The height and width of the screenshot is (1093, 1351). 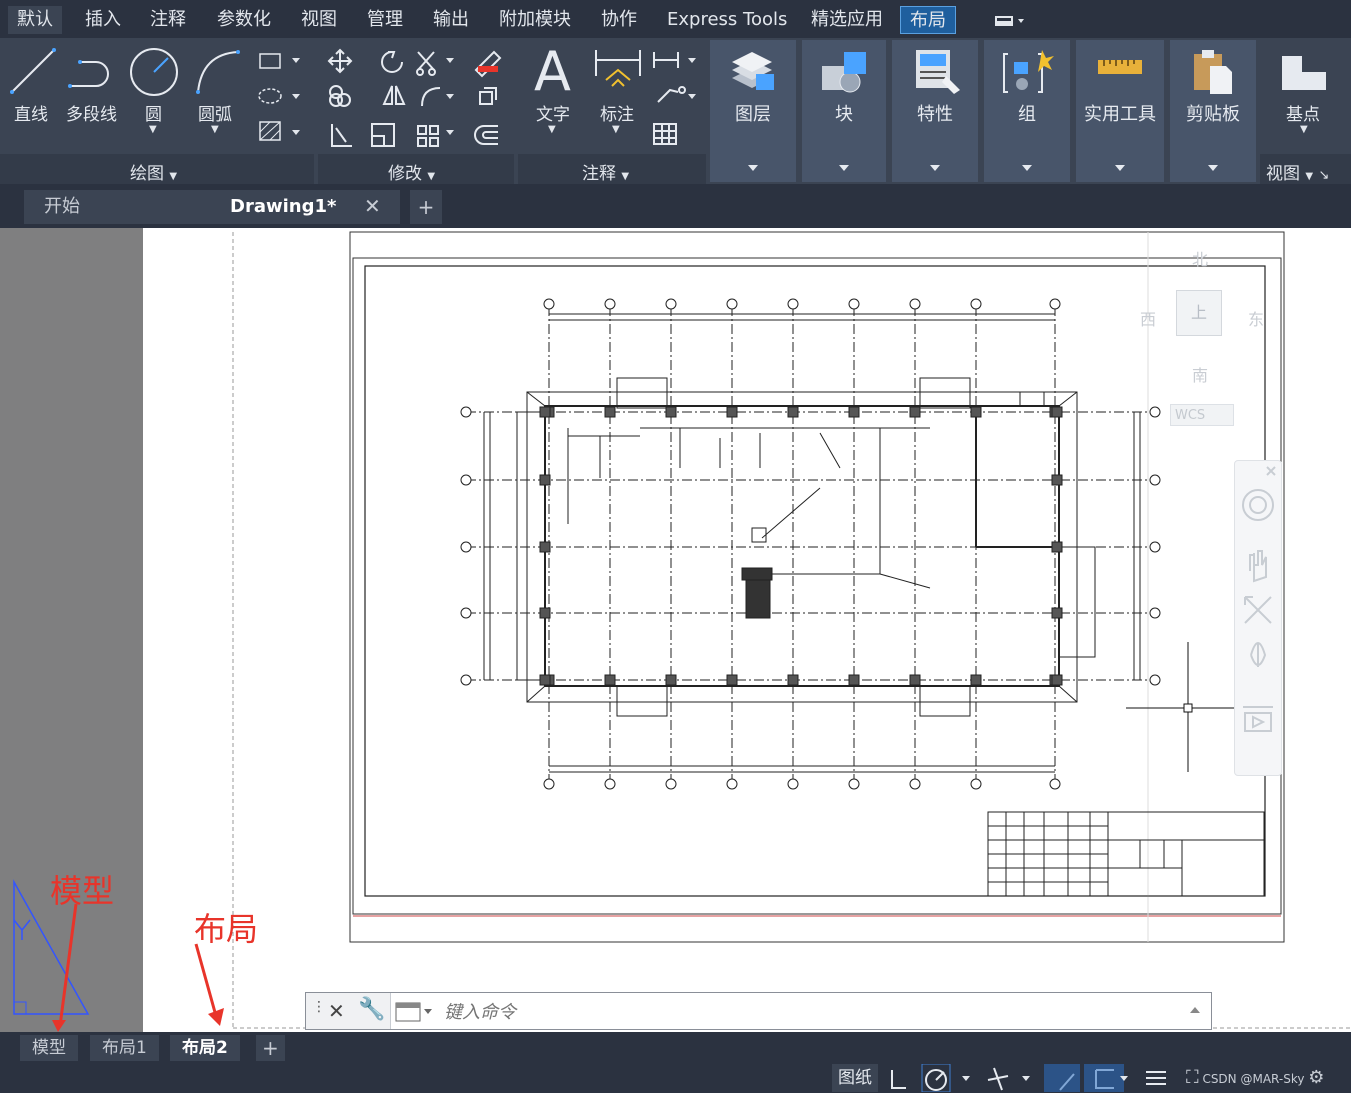 What do you see at coordinates (218, 71) in the screenshot?
I see `arc-icon` at bounding box center [218, 71].